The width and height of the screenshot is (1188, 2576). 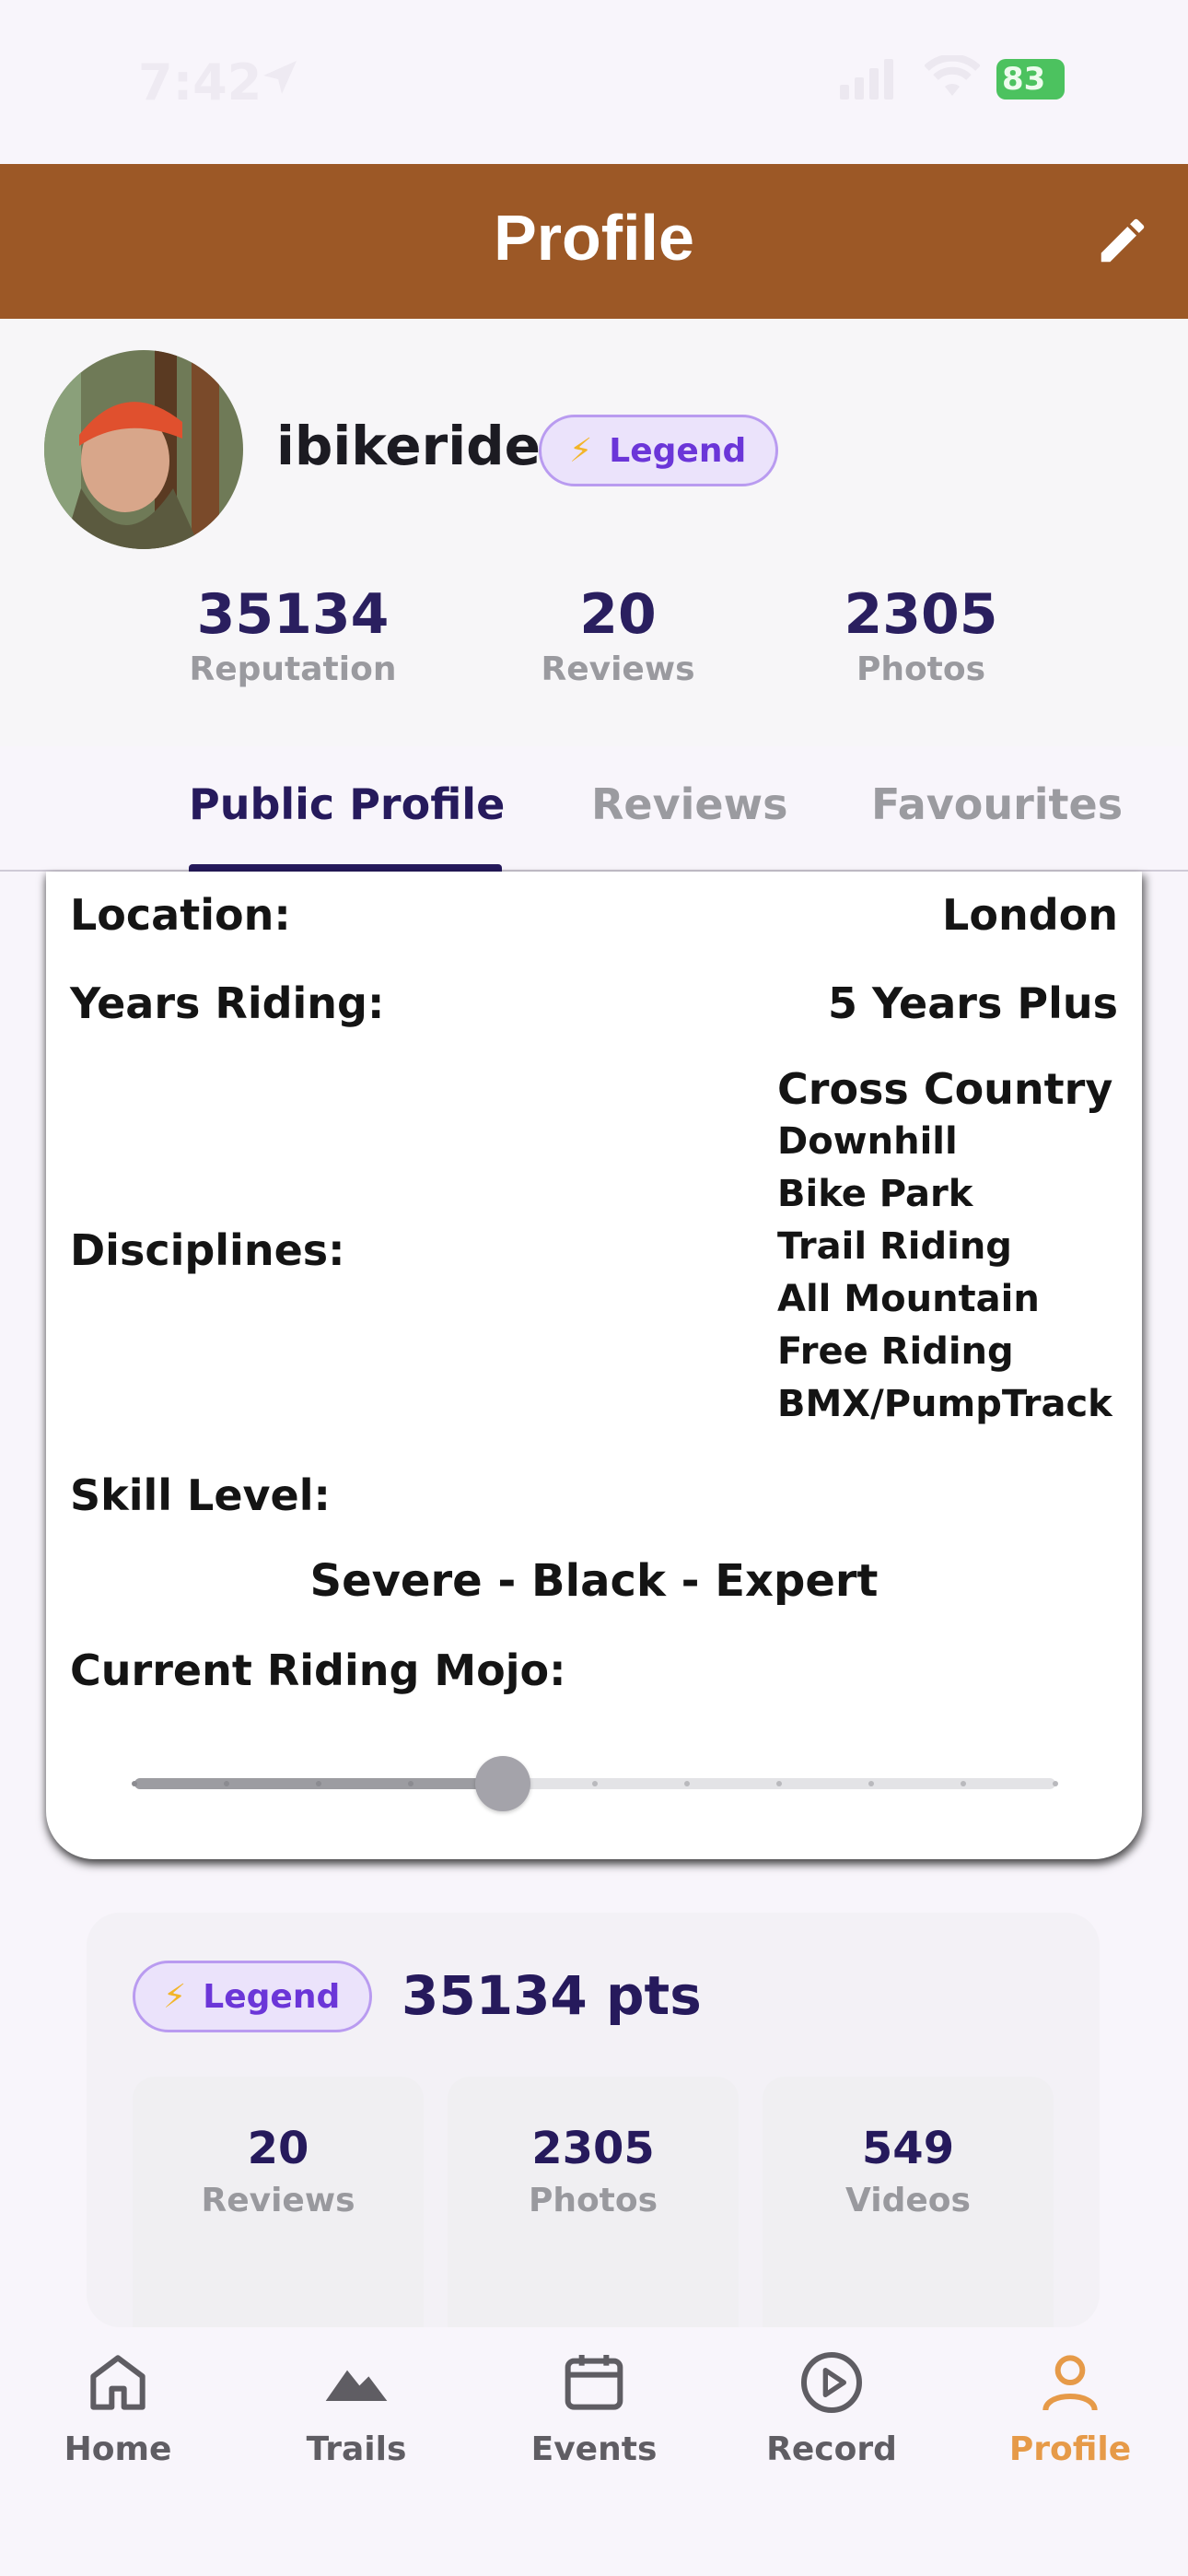 What do you see at coordinates (408, 446) in the screenshot?
I see `username: ibikeride` at bounding box center [408, 446].